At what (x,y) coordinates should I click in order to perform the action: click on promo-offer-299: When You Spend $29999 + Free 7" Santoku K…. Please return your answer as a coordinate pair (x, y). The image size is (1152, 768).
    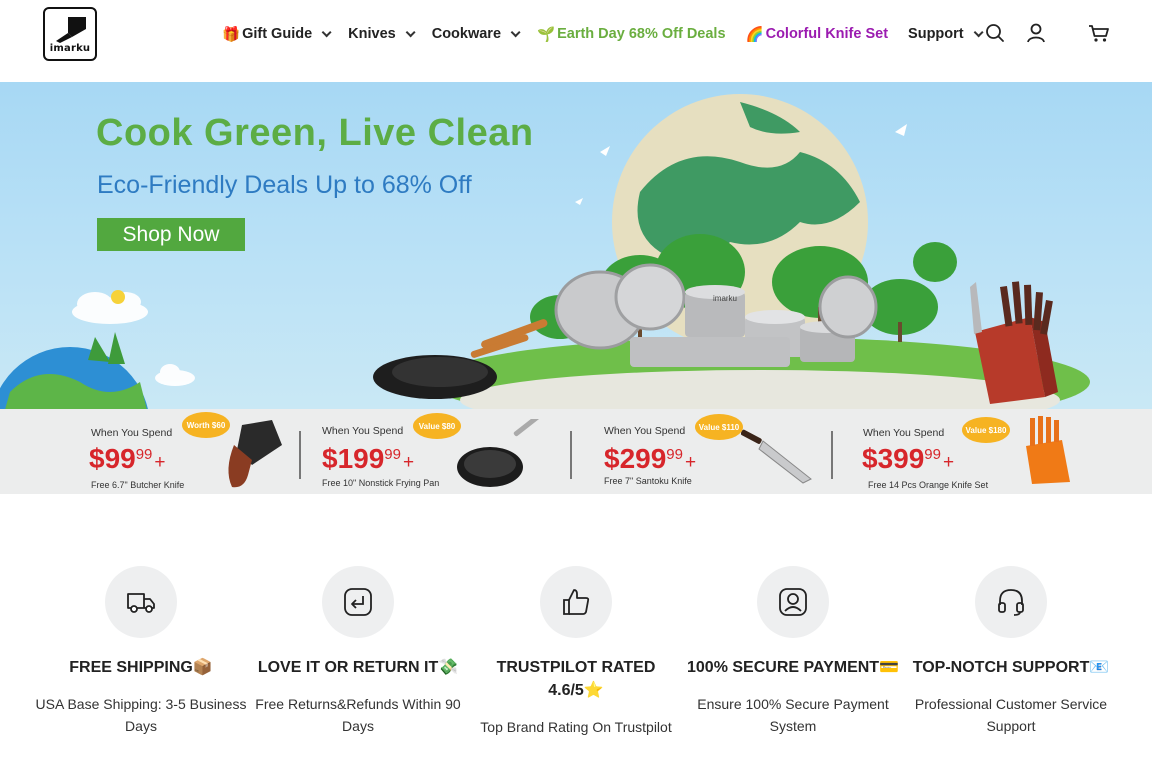
    Looking at the image, I should click on (701, 451).